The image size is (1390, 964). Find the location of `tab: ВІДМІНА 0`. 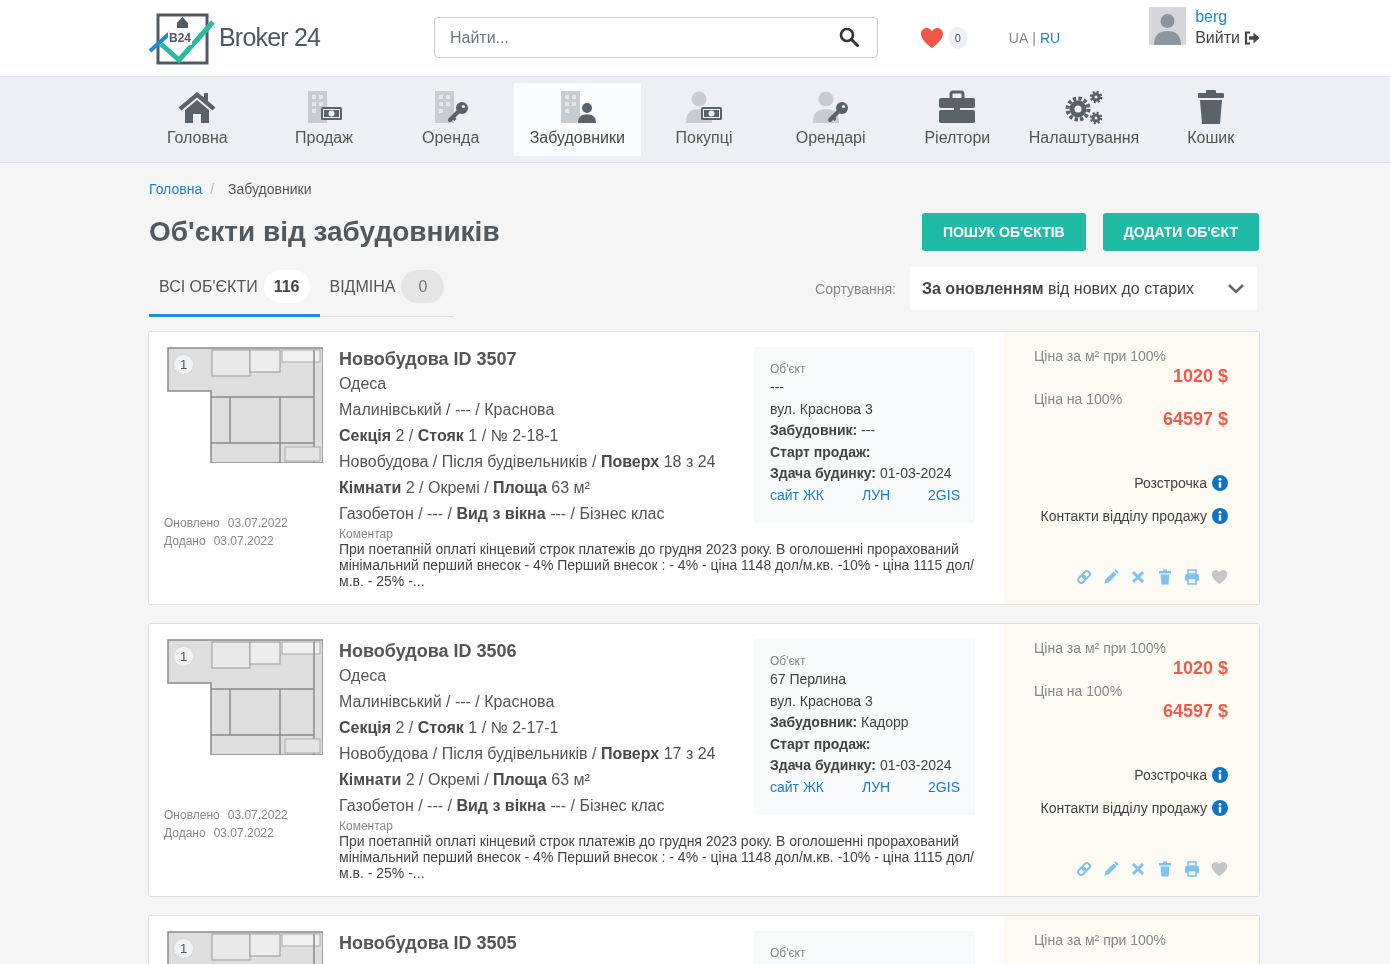

tab: ВІДМІНА 0 is located at coordinates (387, 292).